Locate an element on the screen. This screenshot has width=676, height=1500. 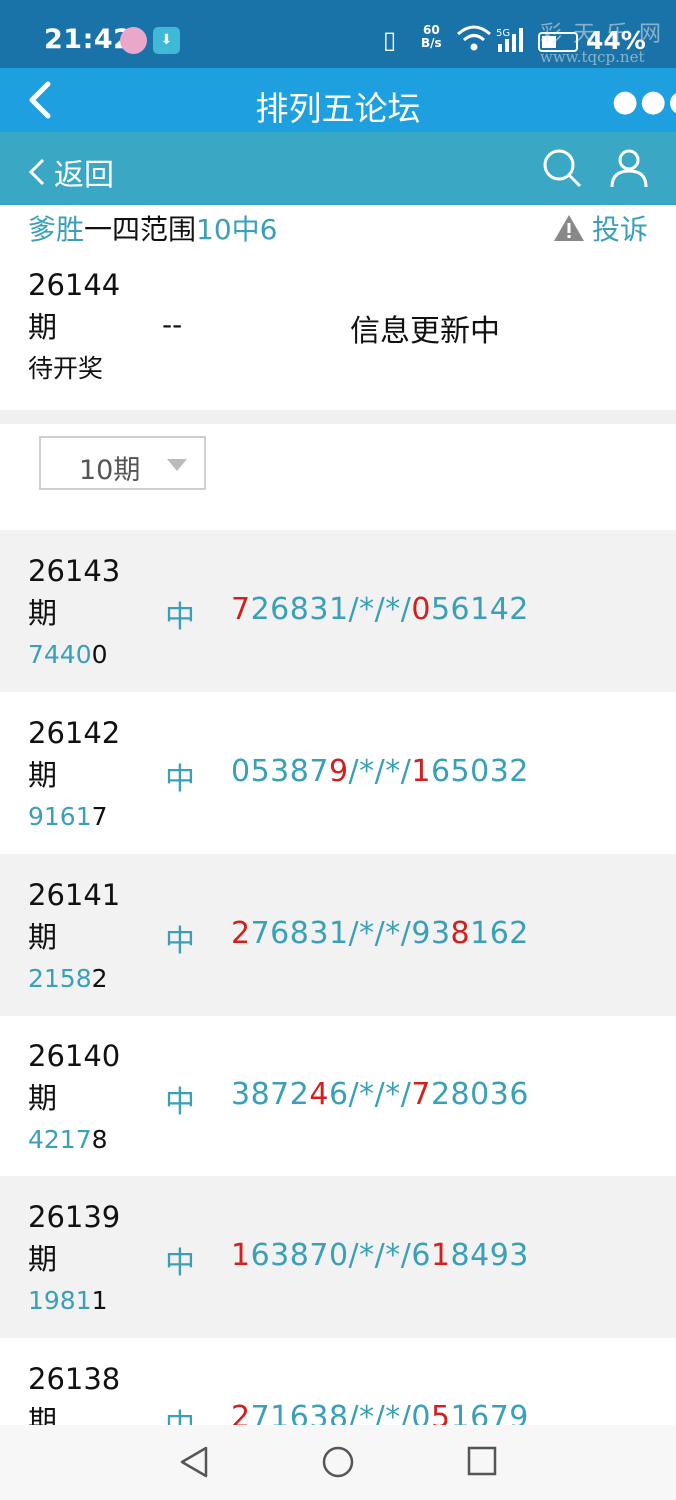
period-filter: 10期 is located at coordinates (338, 477).